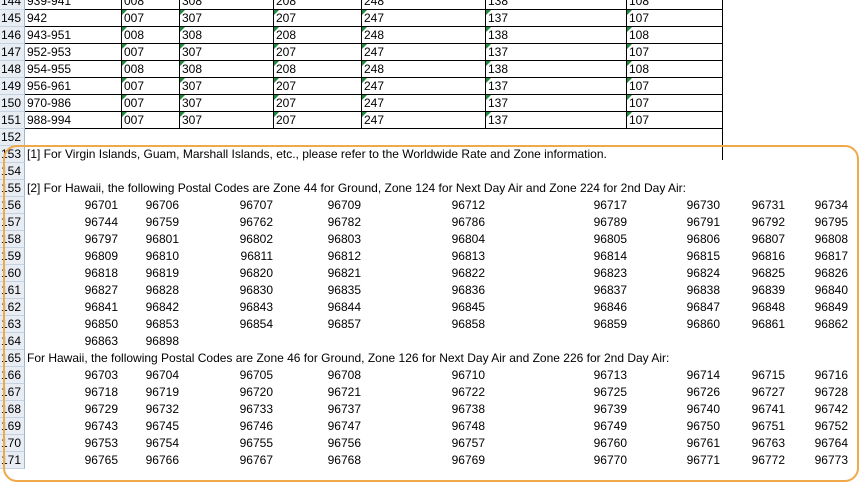  Describe the element at coordinates (12, 307) in the screenshot. I see `row-header: 162` at that location.